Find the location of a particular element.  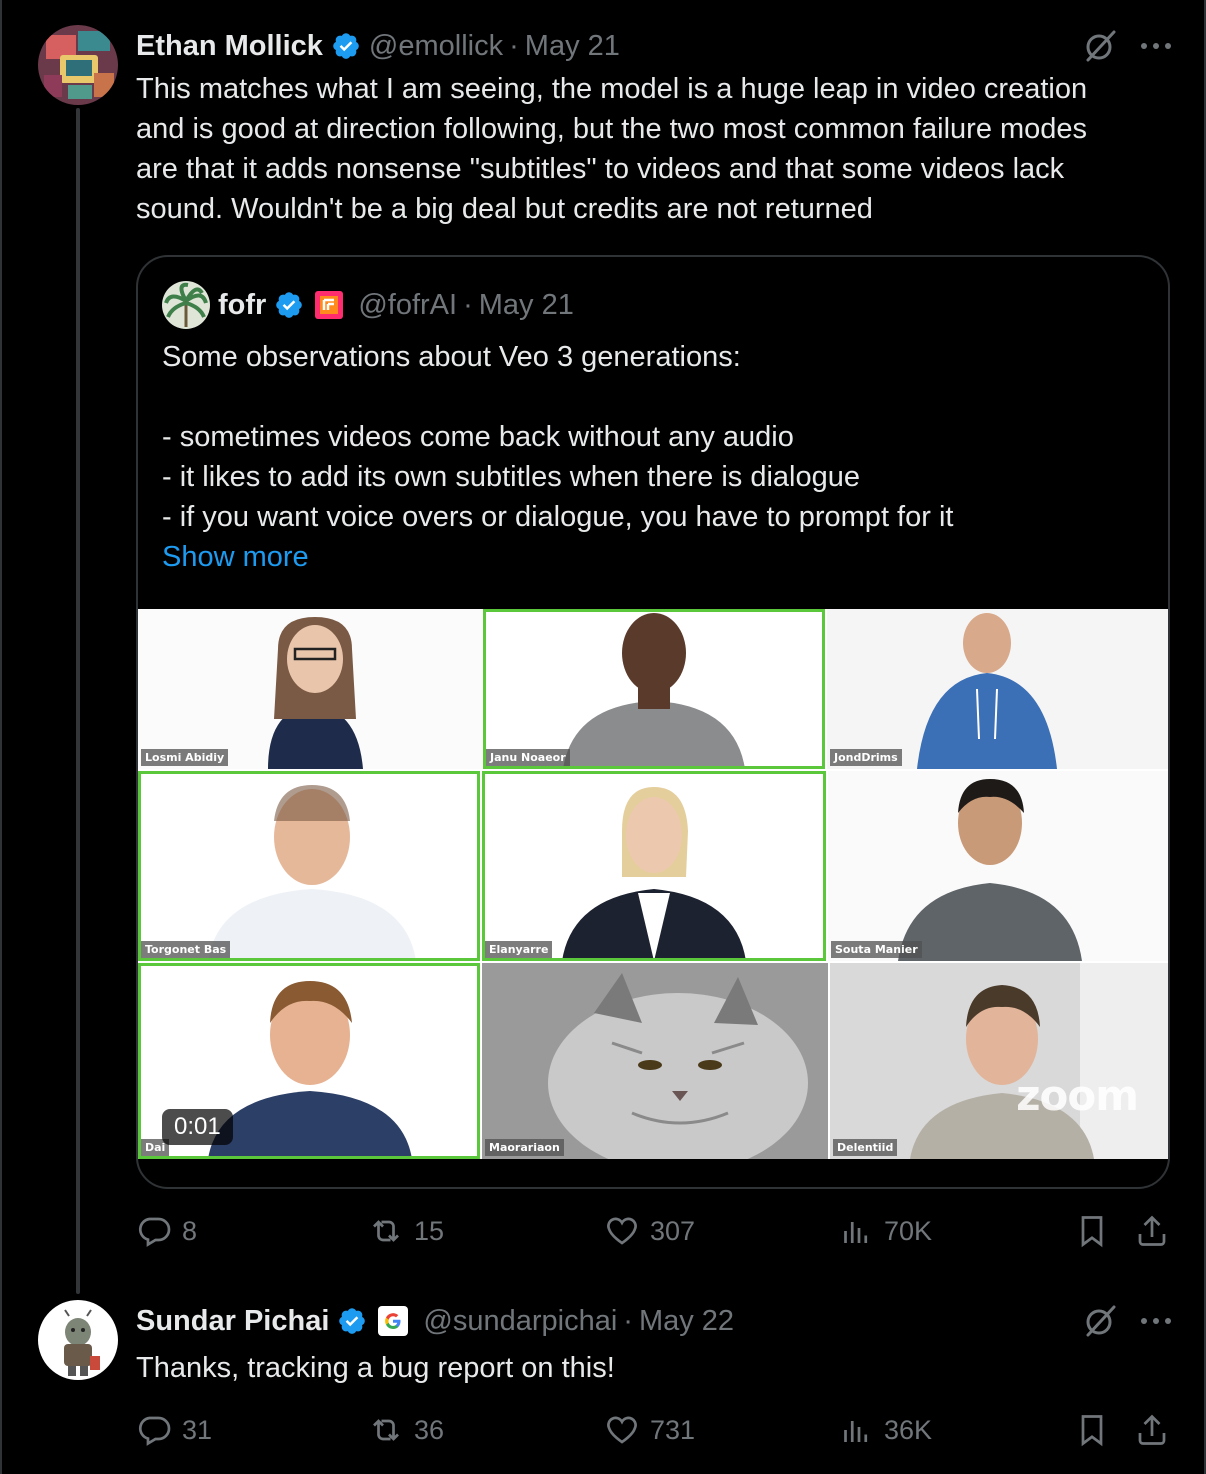

thread-line is located at coordinates (78, 701).